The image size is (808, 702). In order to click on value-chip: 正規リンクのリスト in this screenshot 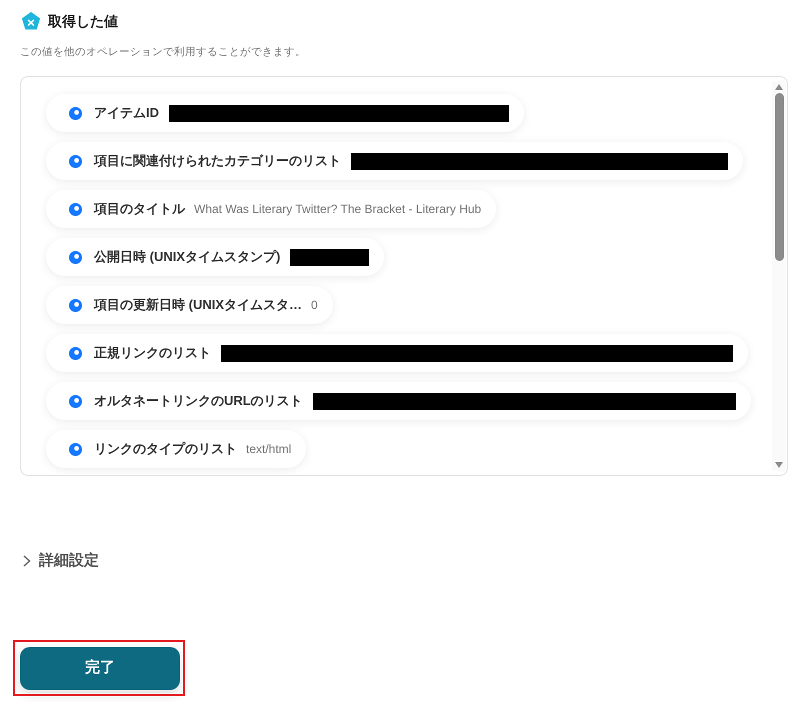, I will do `click(397, 353)`.